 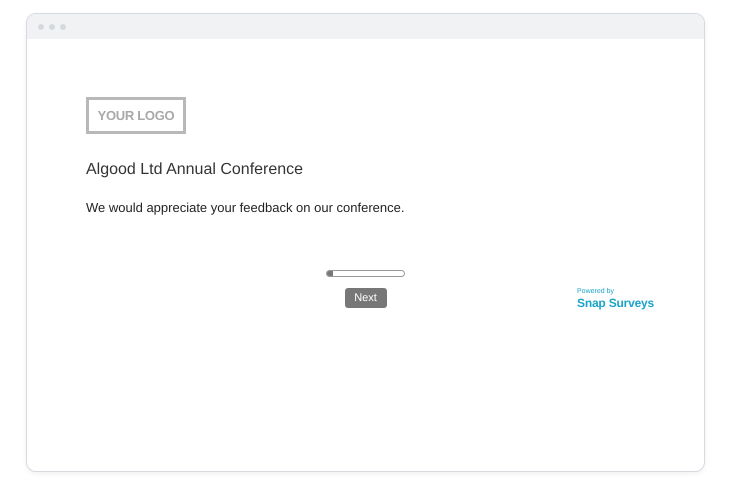 What do you see at coordinates (615, 303) in the screenshot?
I see `brand-name: Snap Surveys` at bounding box center [615, 303].